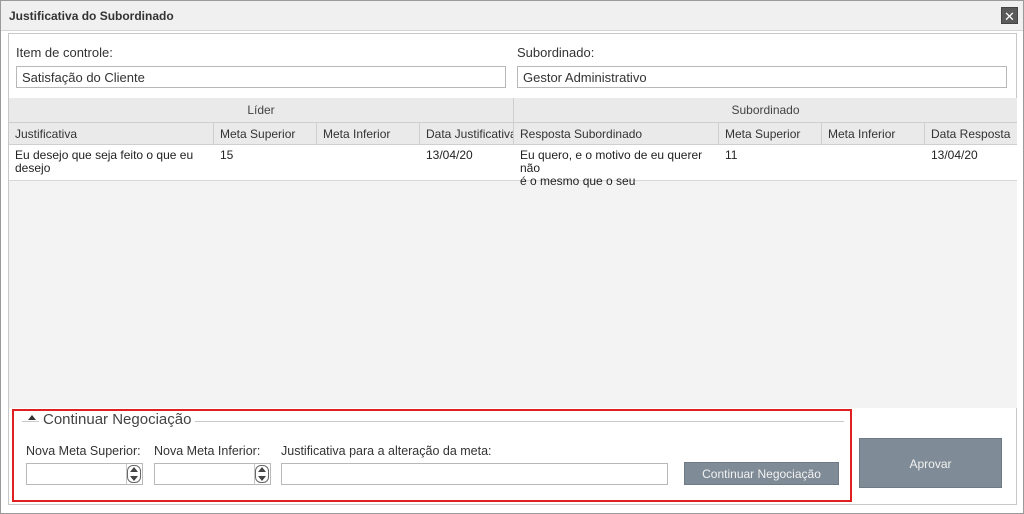 Image resolution: width=1024 pixels, height=514 pixels. What do you see at coordinates (227, 155) in the screenshot?
I see `cell-meta-superior: 15` at bounding box center [227, 155].